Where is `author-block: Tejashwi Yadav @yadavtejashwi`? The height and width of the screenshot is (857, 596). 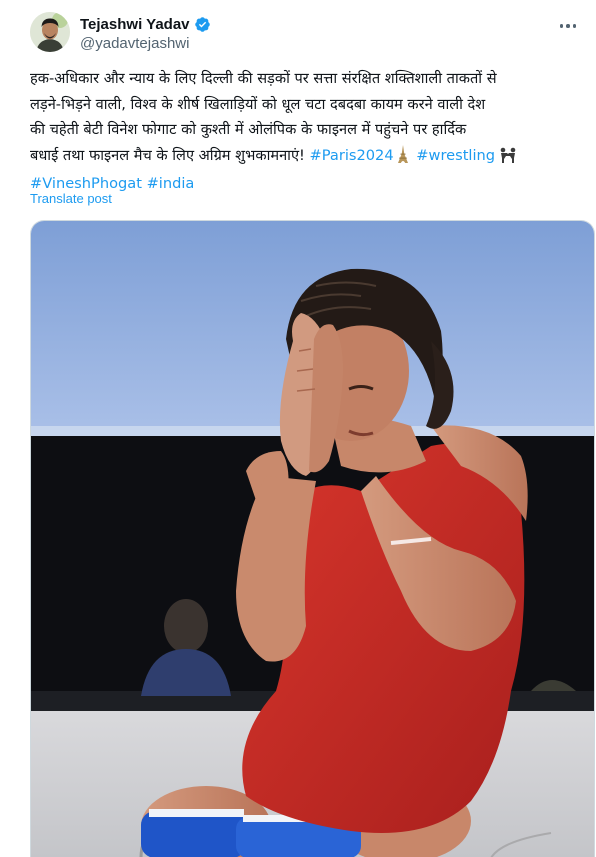 author-block: Tejashwi Yadav @yadavtejashwi is located at coordinates (145, 33).